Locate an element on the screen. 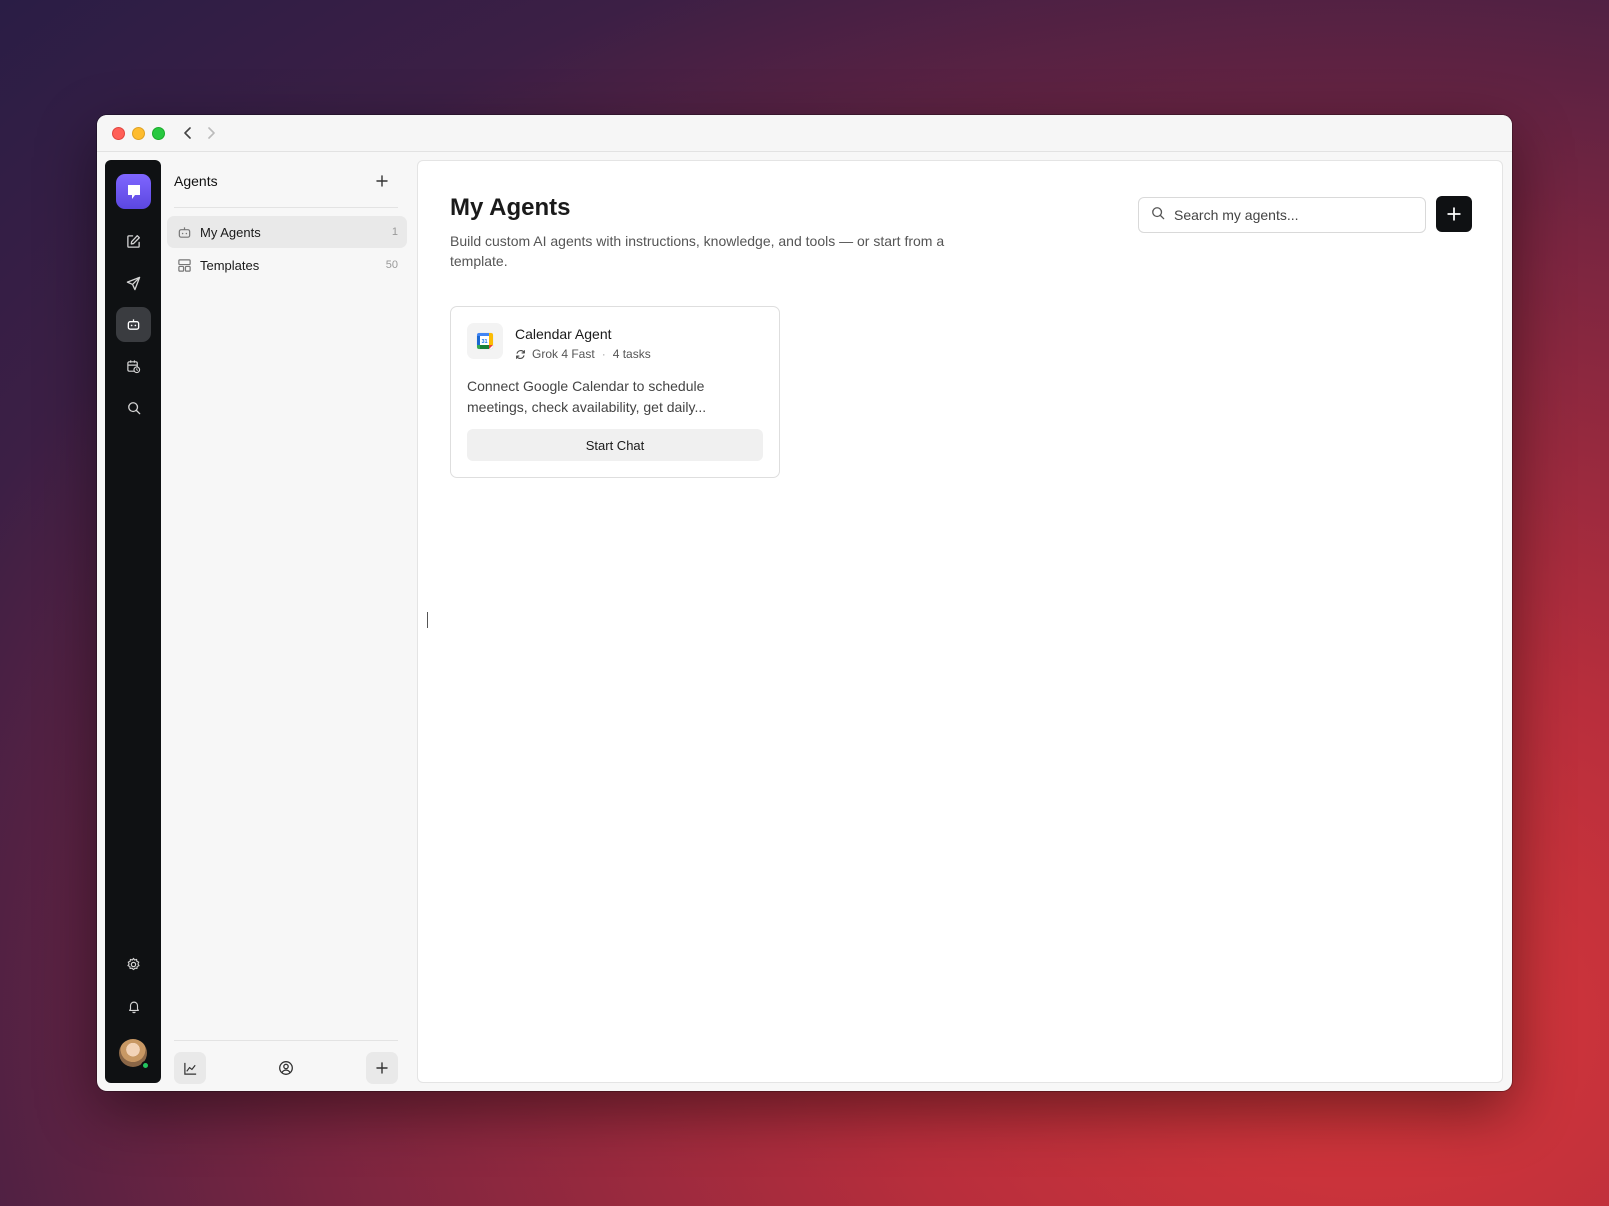 This screenshot has height=1206, width=1609. model-refresh-icon is located at coordinates (520, 354).